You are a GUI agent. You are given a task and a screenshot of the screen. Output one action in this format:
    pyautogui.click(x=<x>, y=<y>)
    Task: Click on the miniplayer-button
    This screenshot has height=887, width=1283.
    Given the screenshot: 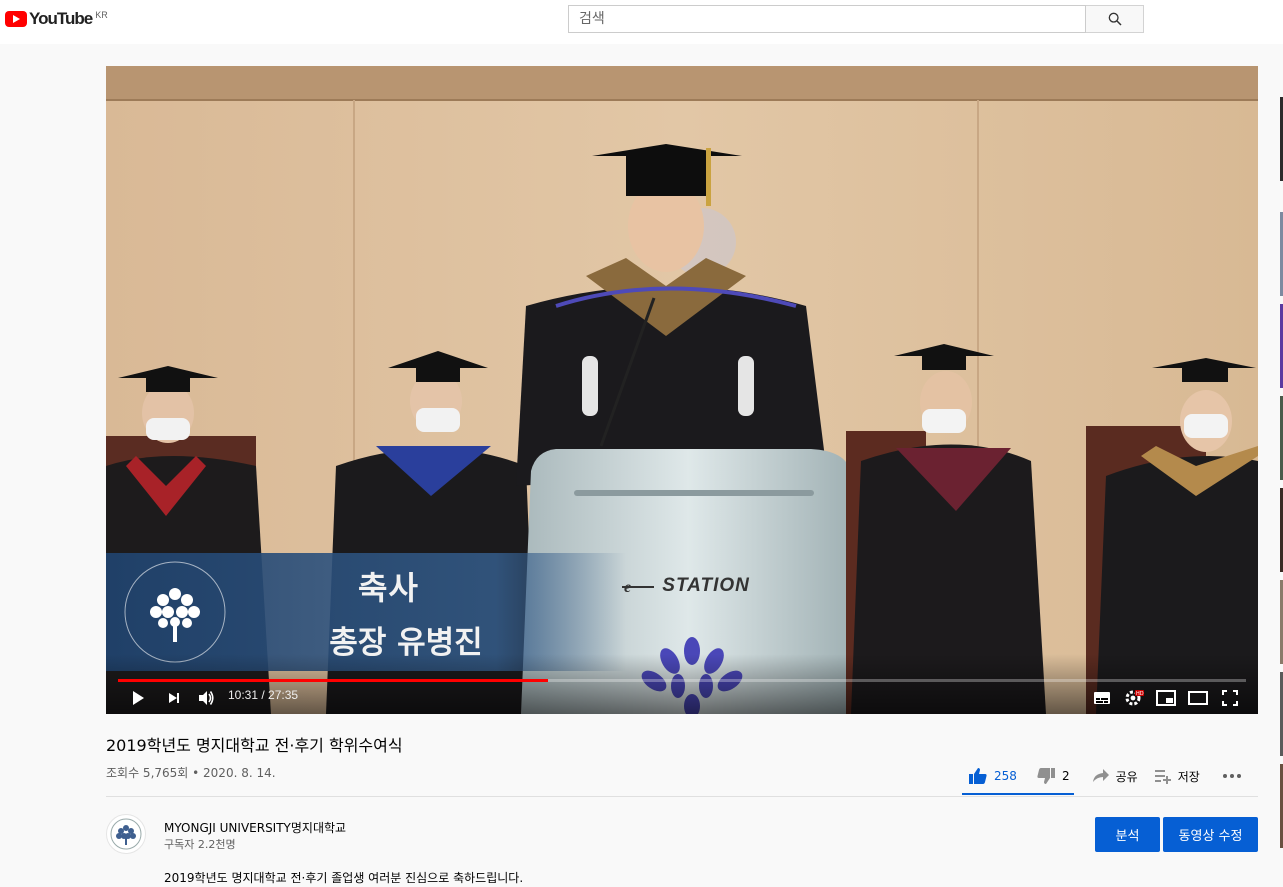 What is the action you would take?
    pyautogui.click(x=1166, y=698)
    